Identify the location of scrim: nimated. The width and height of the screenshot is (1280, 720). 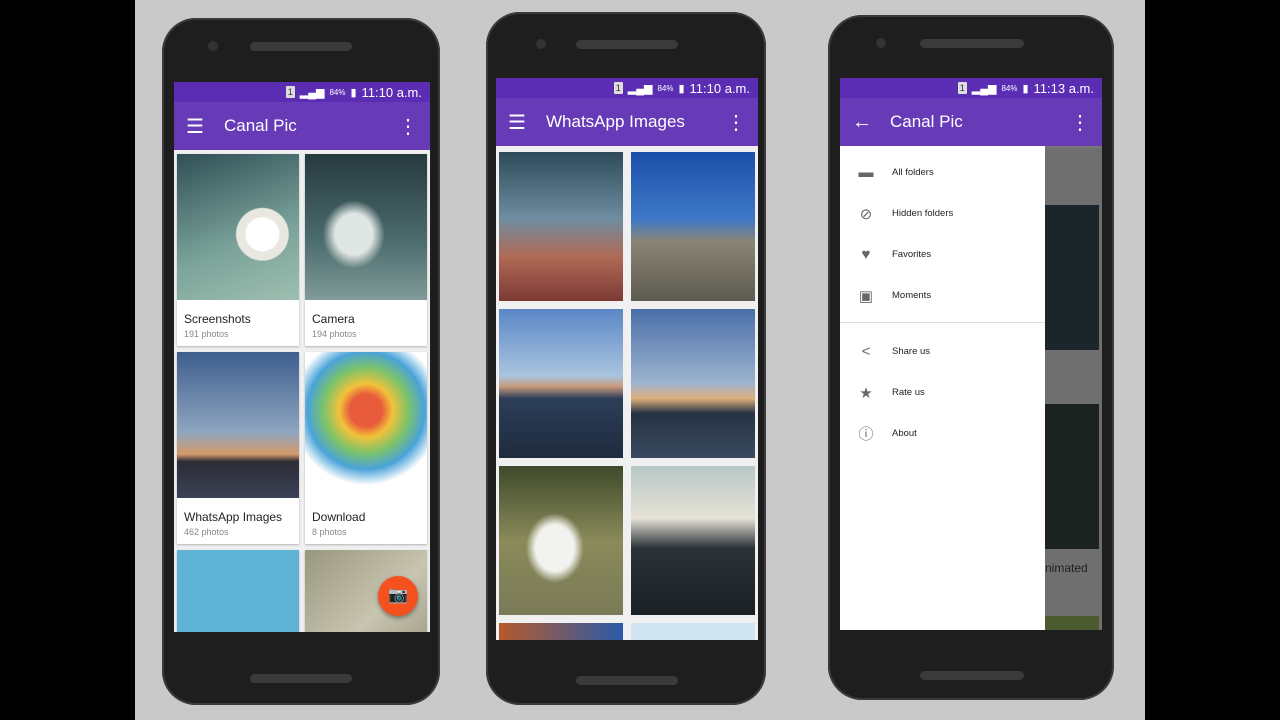
(1073, 389).